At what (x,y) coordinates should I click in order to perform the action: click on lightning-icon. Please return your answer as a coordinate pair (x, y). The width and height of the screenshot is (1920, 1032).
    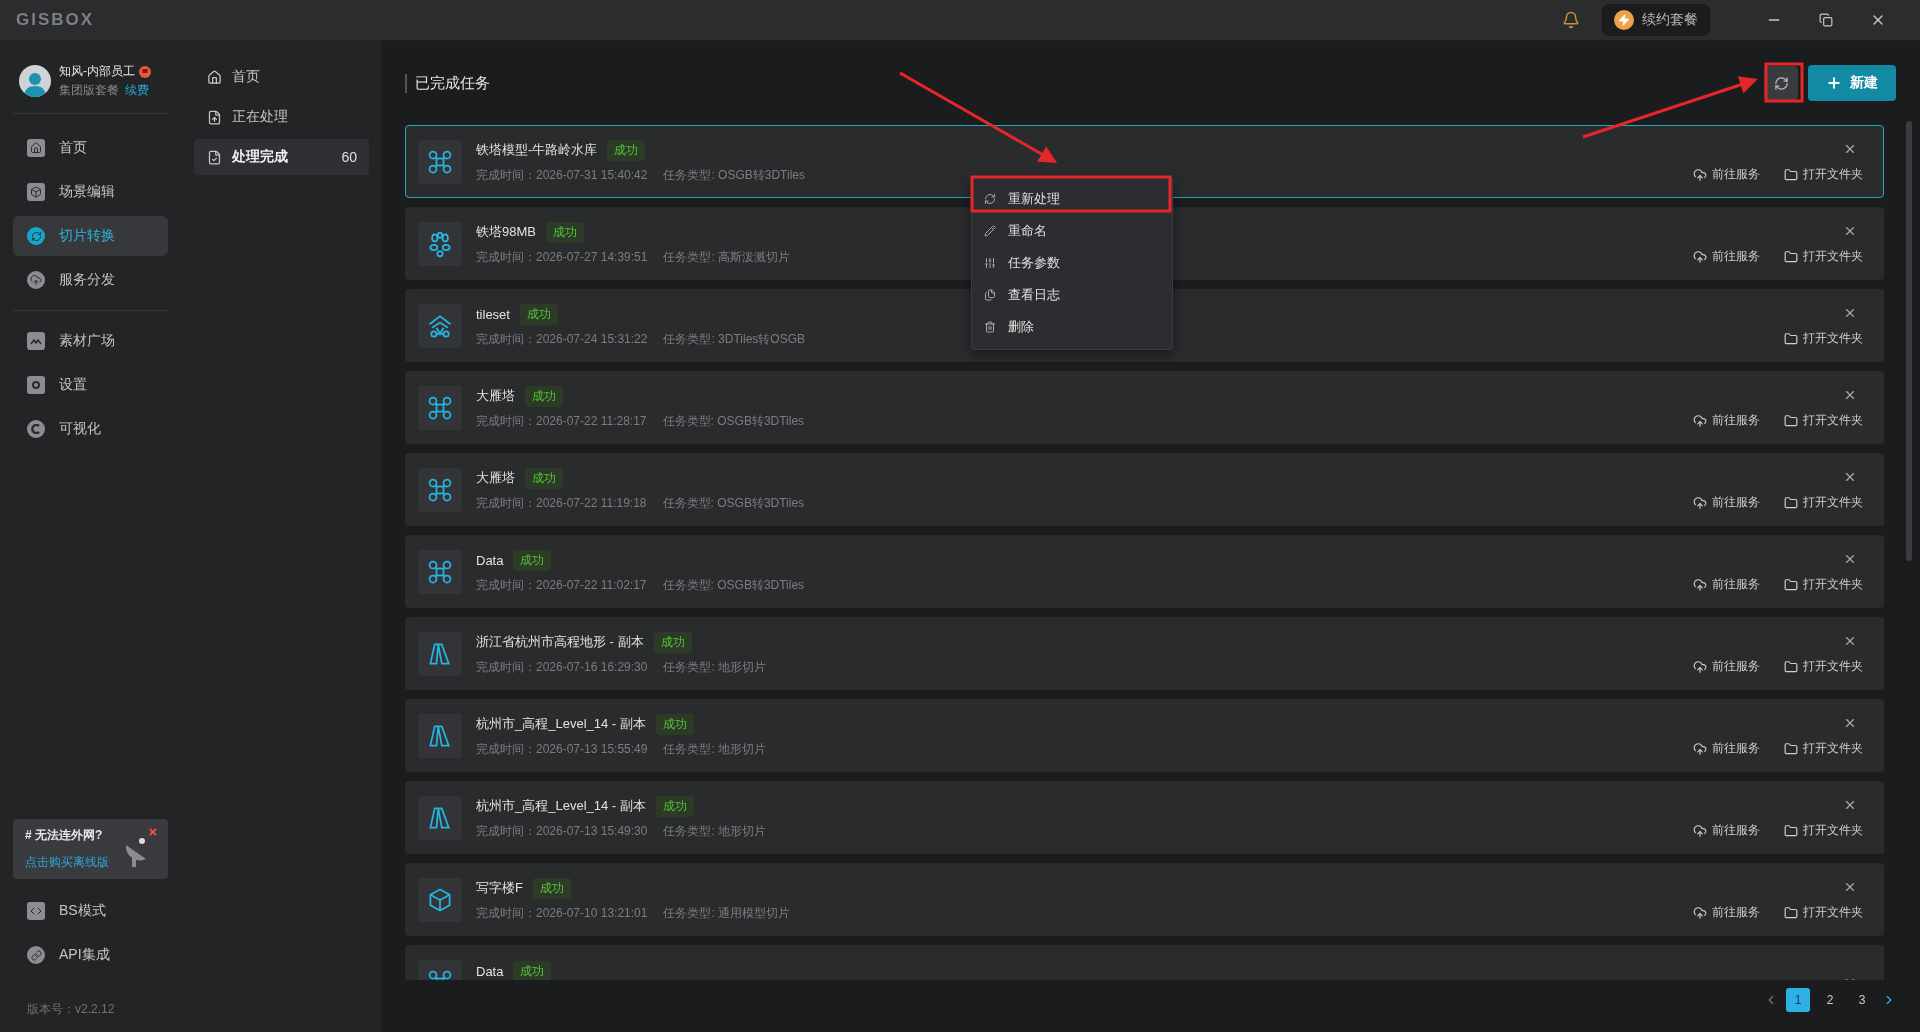
    Looking at the image, I should click on (1624, 20).